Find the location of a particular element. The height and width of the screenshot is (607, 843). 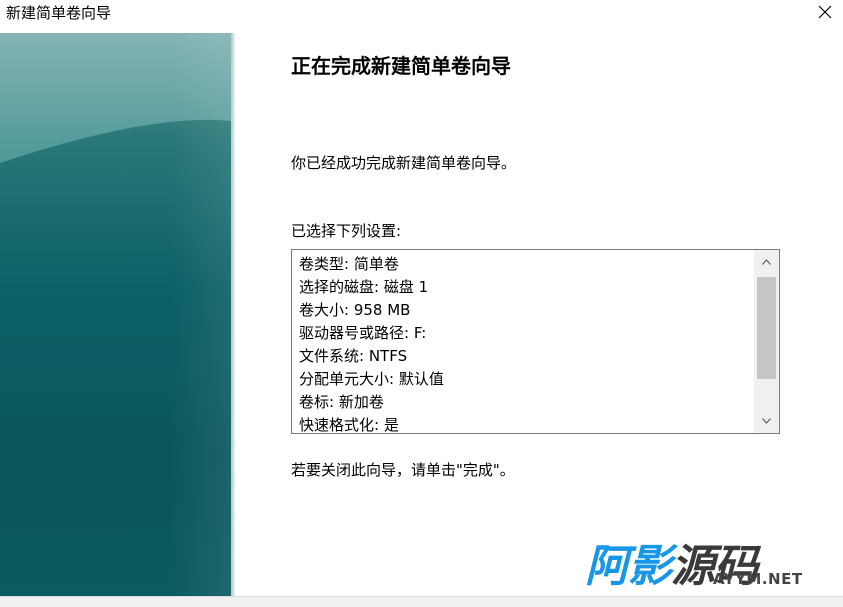

settings-line: 卷类型: 简单卷 is located at coordinates (349, 264).